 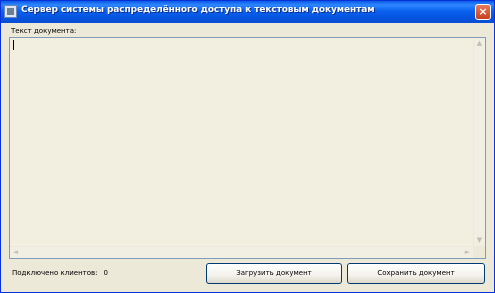 What do you see at coordinates (274, 273) in the screenshot?
I see `load-document-button: Загрузить документ` at bounding box center [274, 273].